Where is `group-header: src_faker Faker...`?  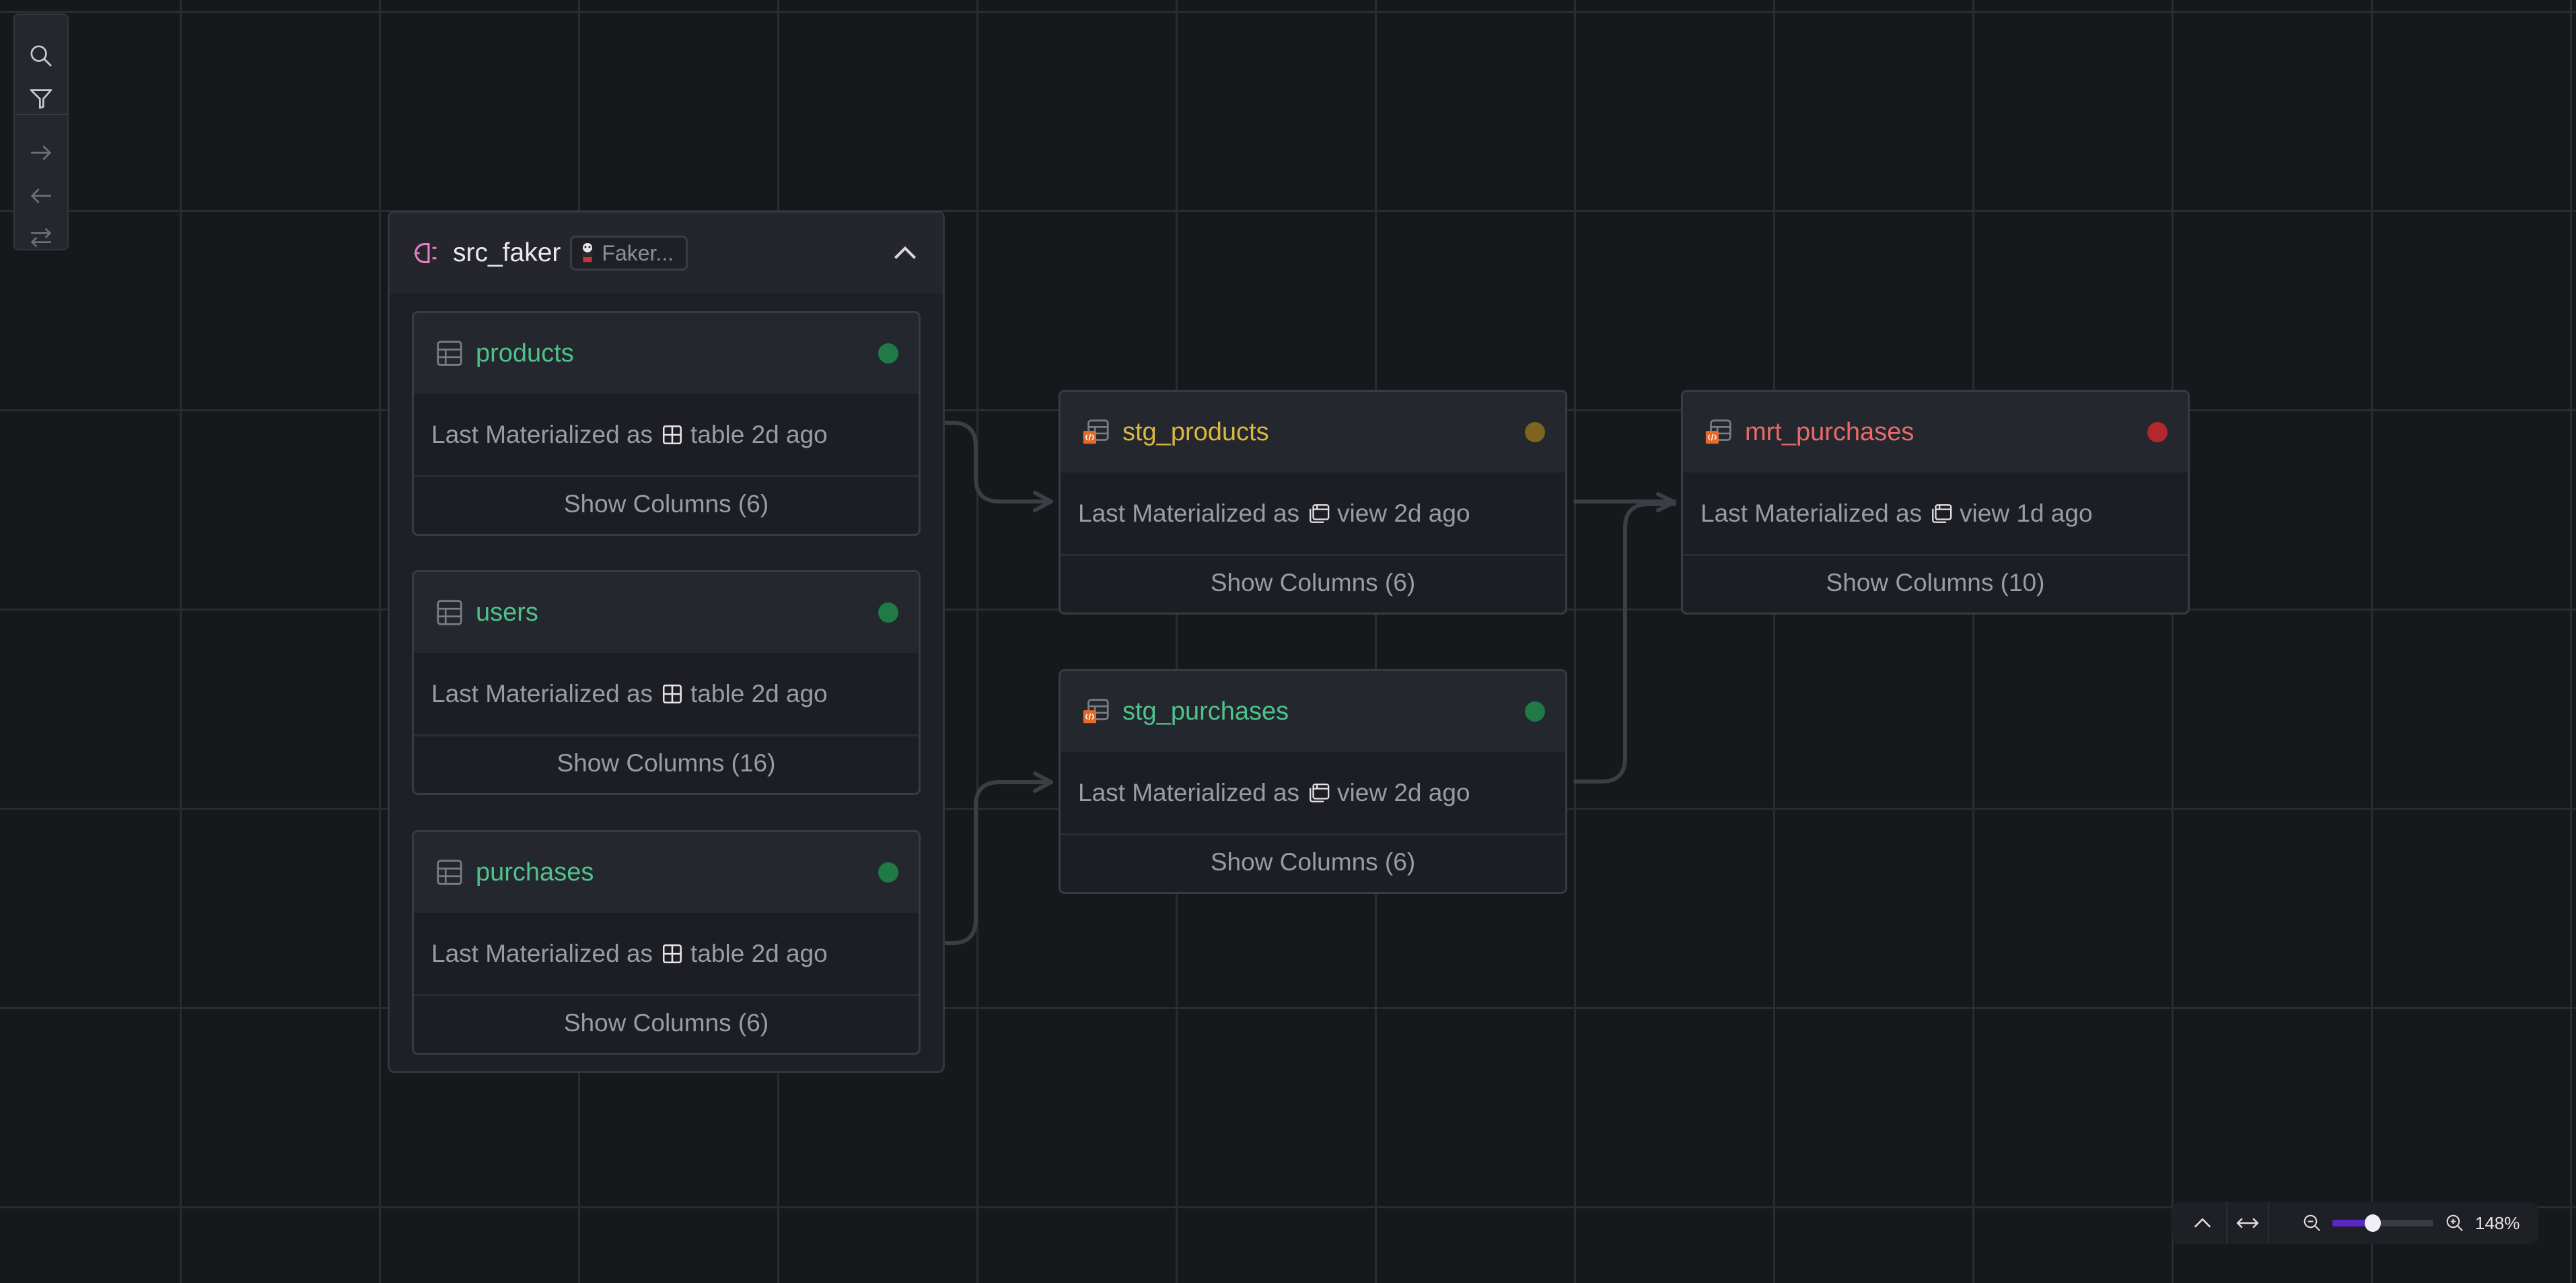 group-header: src_faker Faker... is located at coordinates (666, 253).